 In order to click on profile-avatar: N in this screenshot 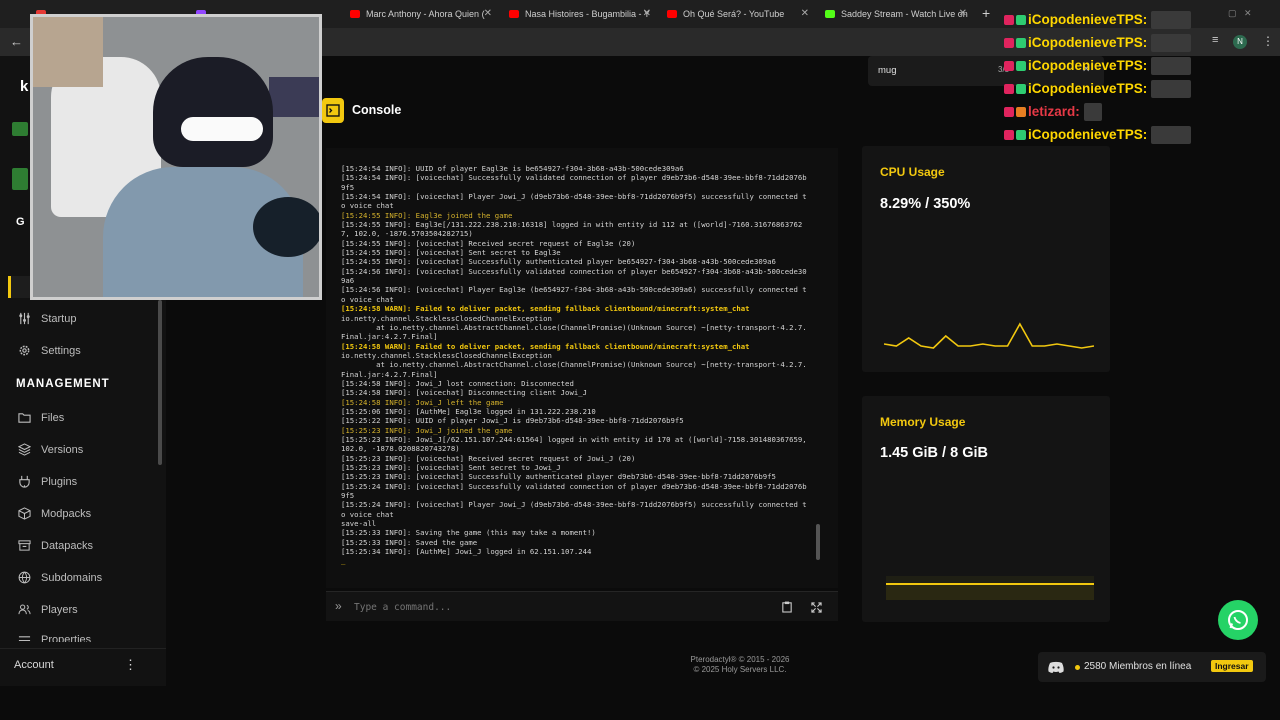, I will do `click(1240, 42)`.